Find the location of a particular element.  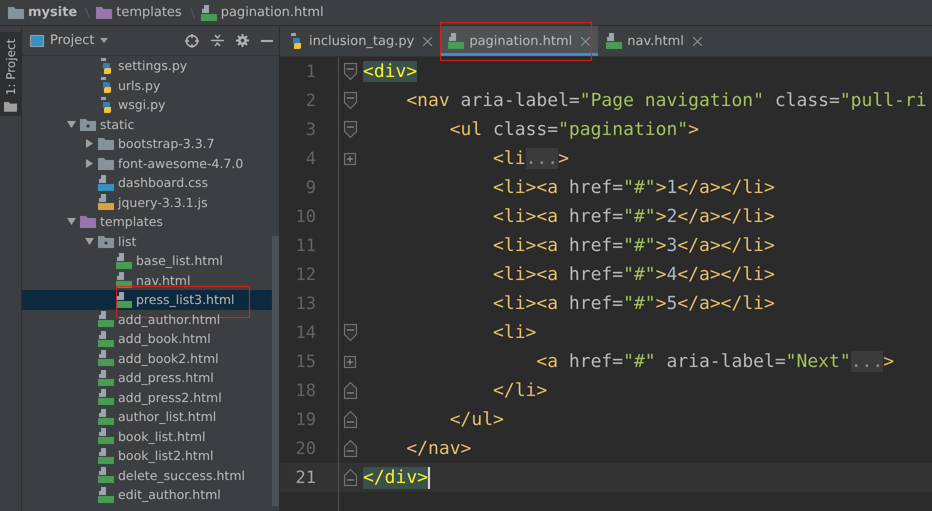

tree-item: static is located at coordinates (147, 124).